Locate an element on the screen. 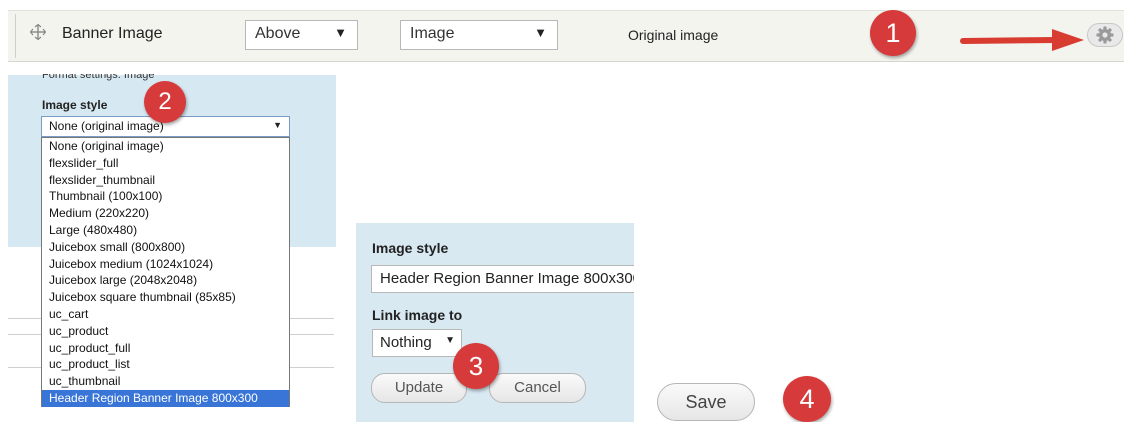 Image resolution: width=1124 pixels, height=422 pixels. gear-icon is located at coordinates (1105, 35).